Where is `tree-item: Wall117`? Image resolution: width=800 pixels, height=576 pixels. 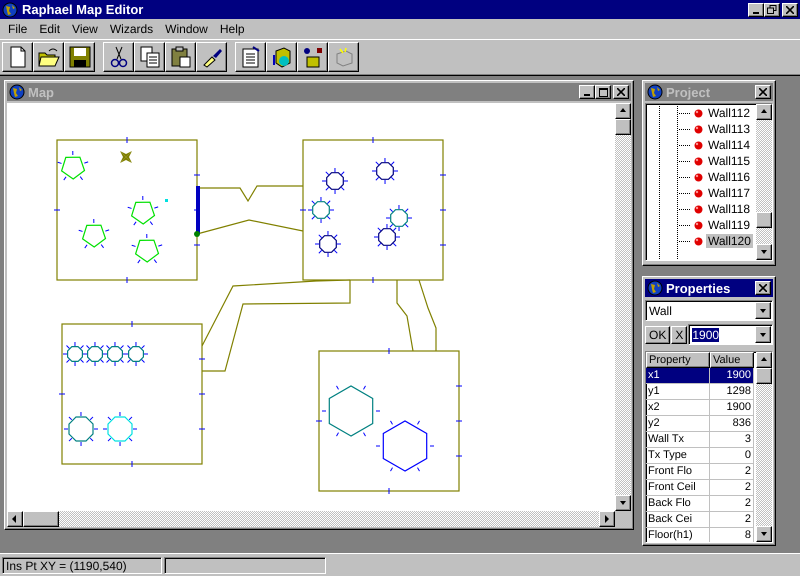 tree-item: Wall117 is located at coordinates (729, 193).